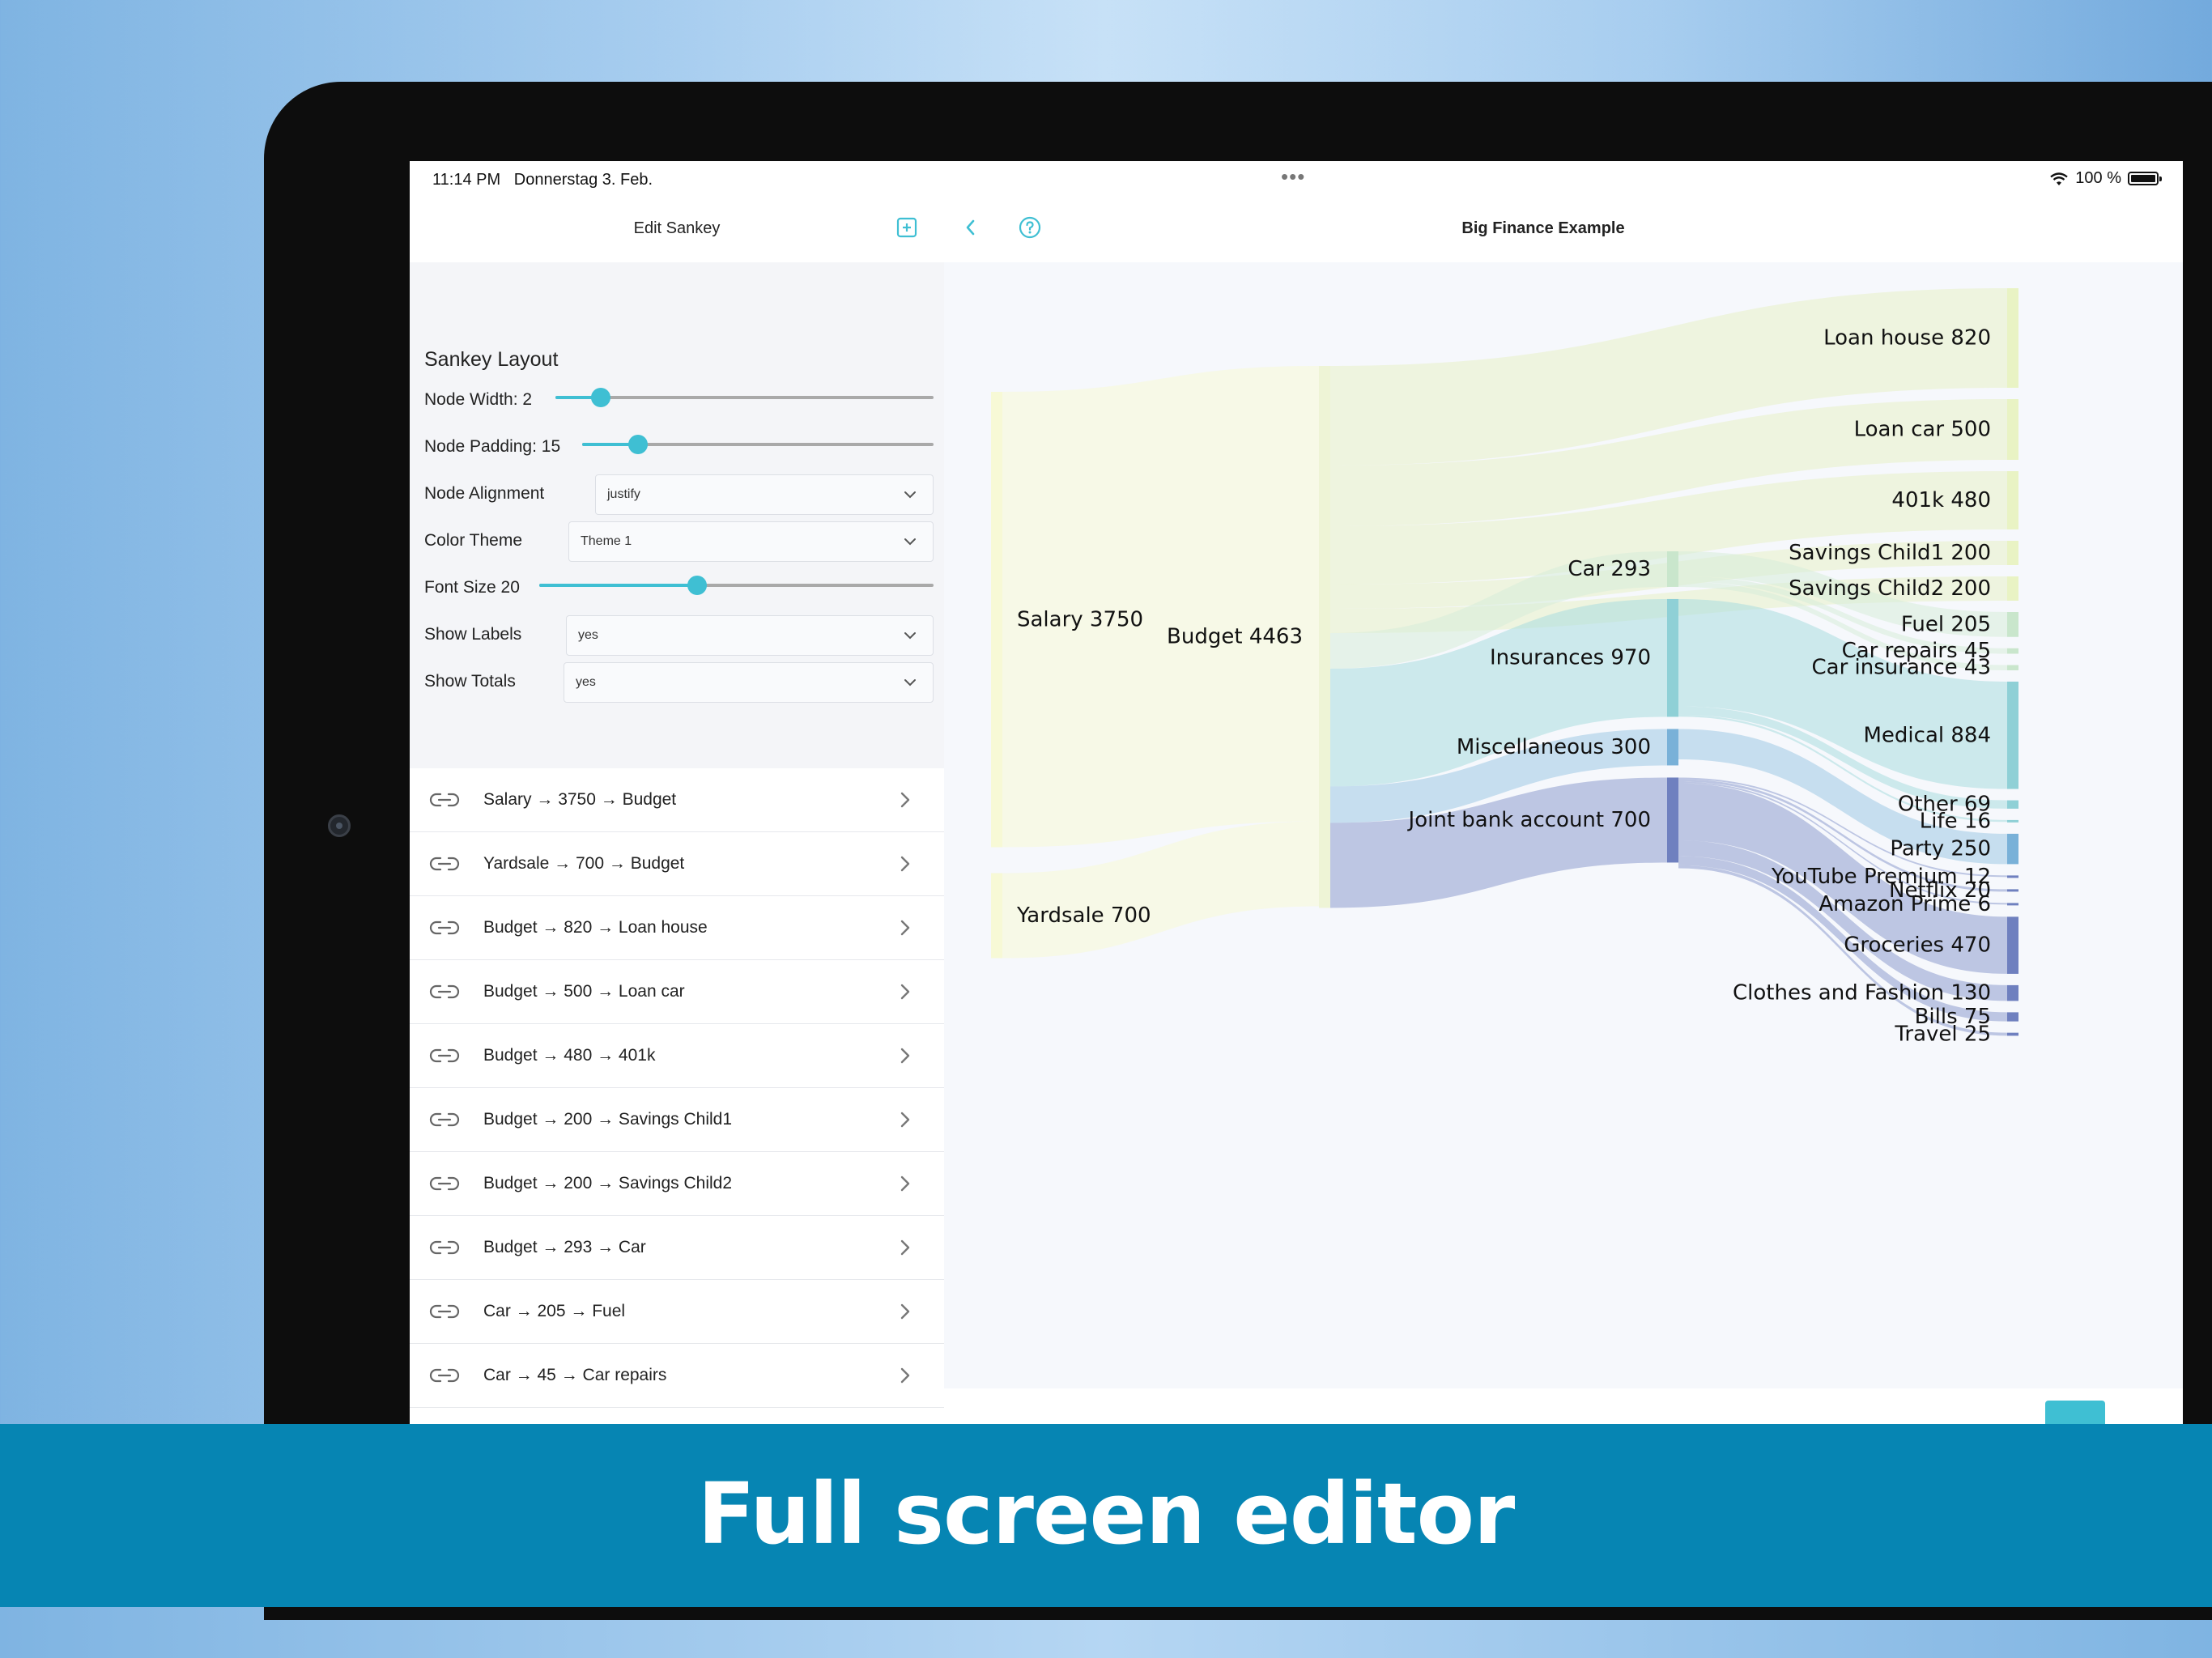  I want to click on sankey-node-bills, so click(2013, 1017).